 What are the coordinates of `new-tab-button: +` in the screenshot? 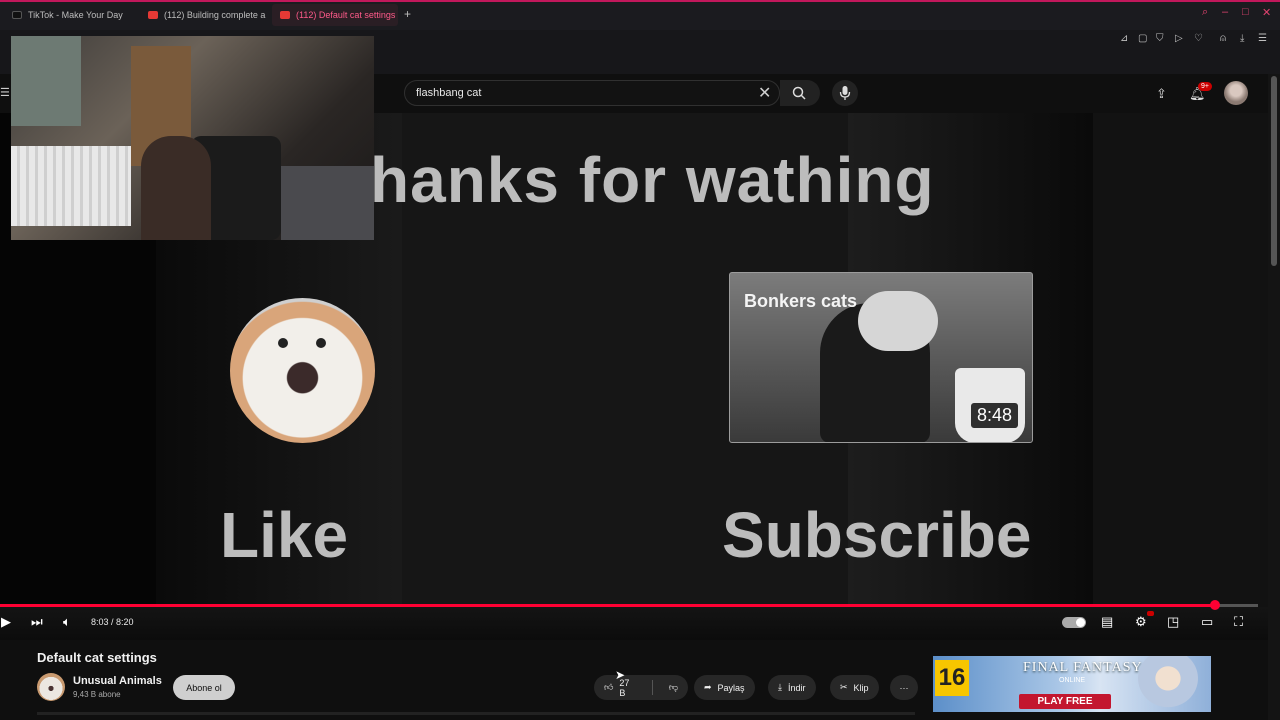 It's located at (407, 14).